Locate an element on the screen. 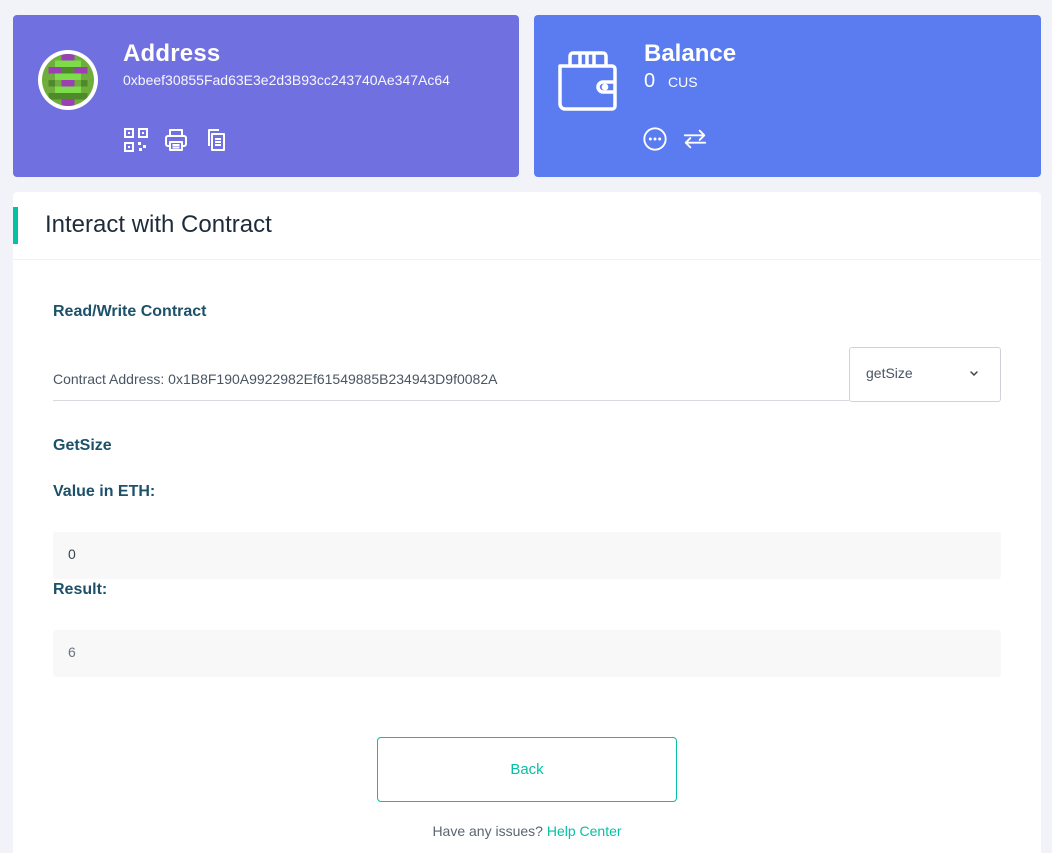 The height and width of the screenshot is (853, 1052). function-select: getSize is located at coordinates (925, 374).